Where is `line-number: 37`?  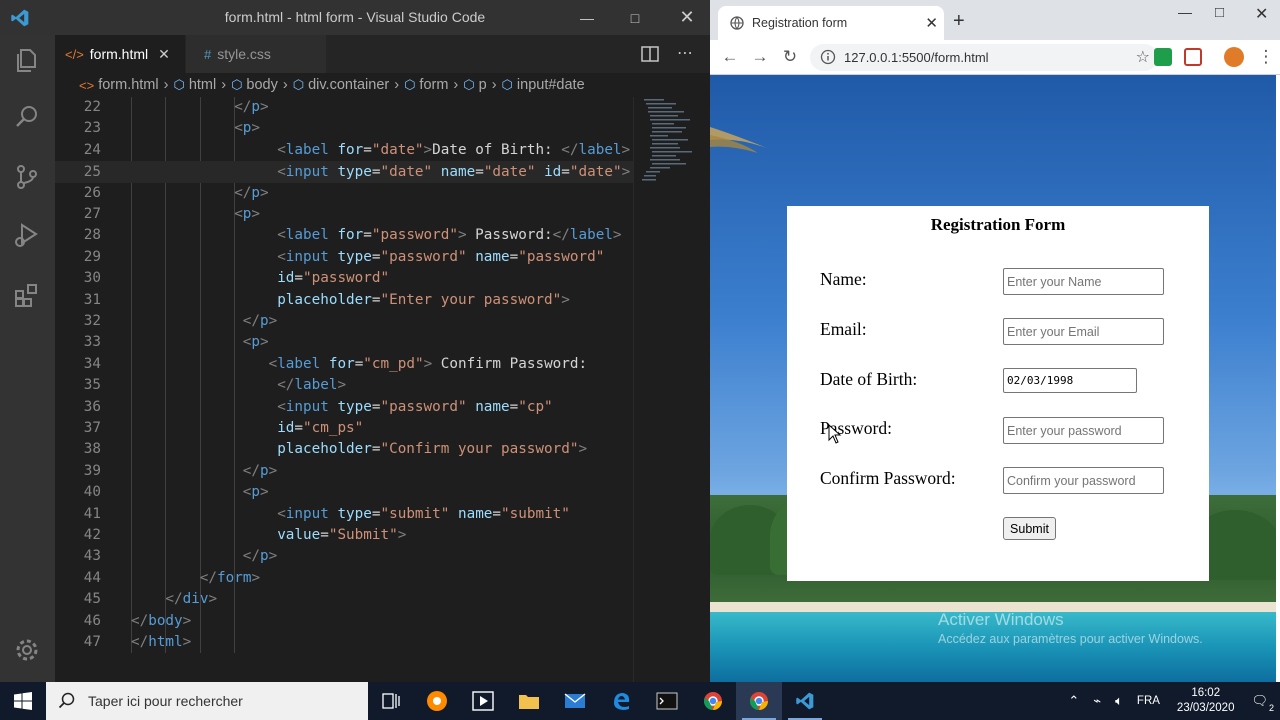
line-number: 37 is located at coordinates (92, 428).